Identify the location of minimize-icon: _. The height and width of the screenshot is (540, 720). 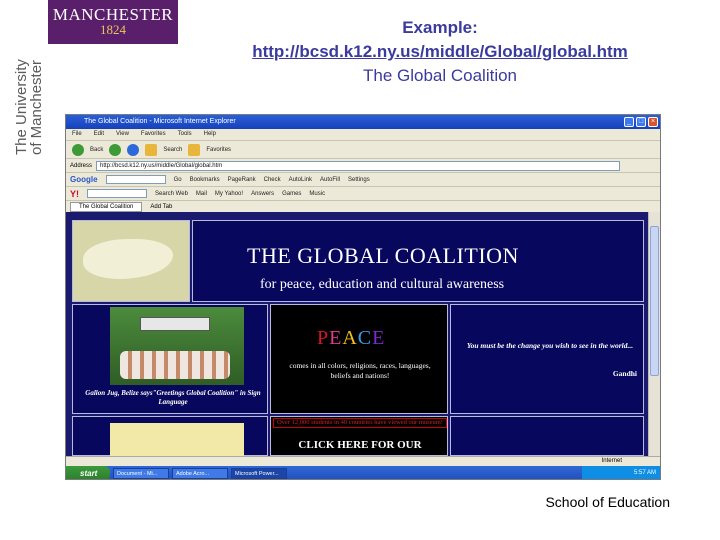
(629, 122).